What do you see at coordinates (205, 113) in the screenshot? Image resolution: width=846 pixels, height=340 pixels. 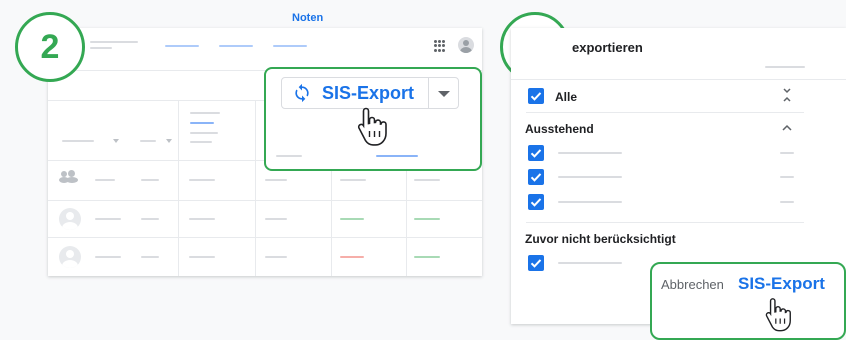 I see `assignment-title-placeholder` at bounding box center [205, 113].